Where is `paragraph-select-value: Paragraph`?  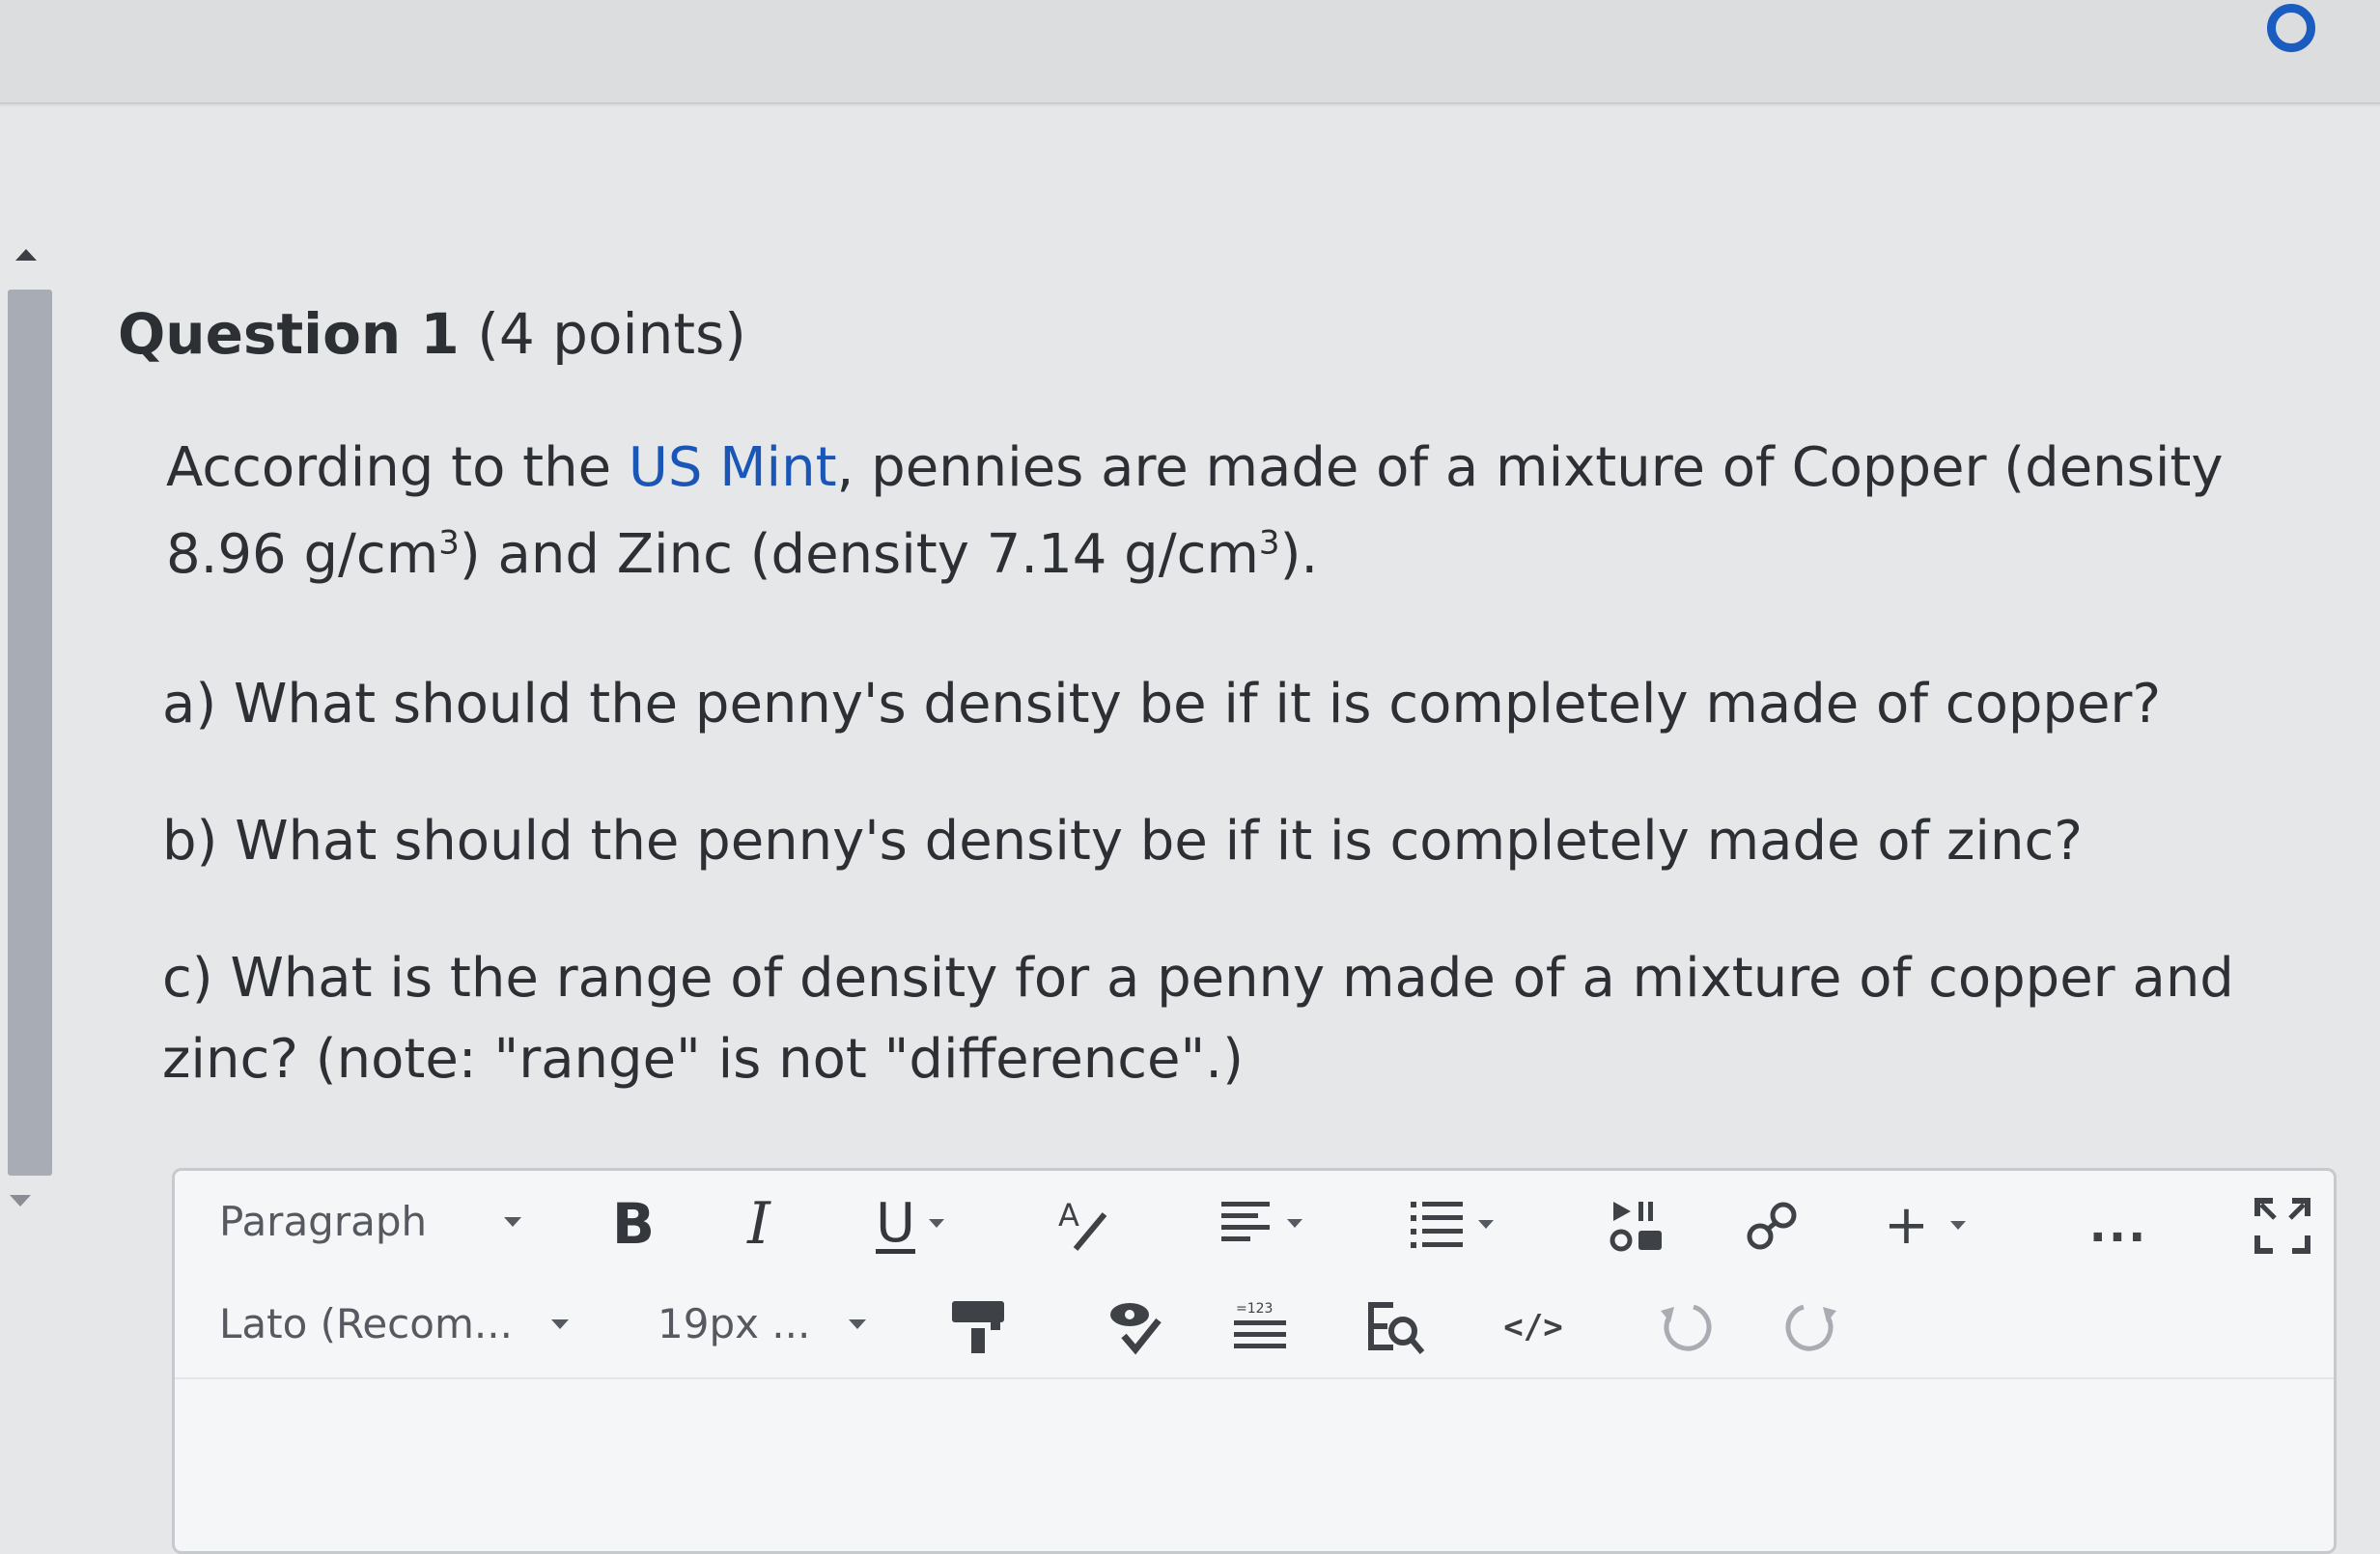
paragraph-select-value: Paragraph is located at coordinates (324, 1222).